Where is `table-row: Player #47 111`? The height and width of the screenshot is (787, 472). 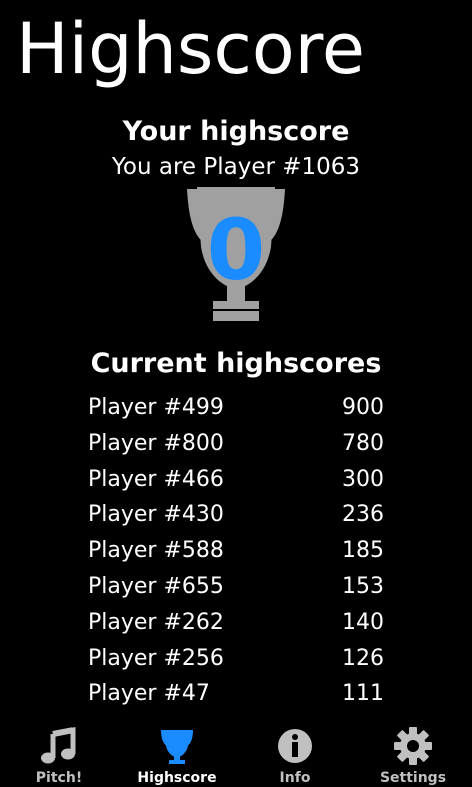
table-row: Player #47 111 is located at coordinates (236, 694).